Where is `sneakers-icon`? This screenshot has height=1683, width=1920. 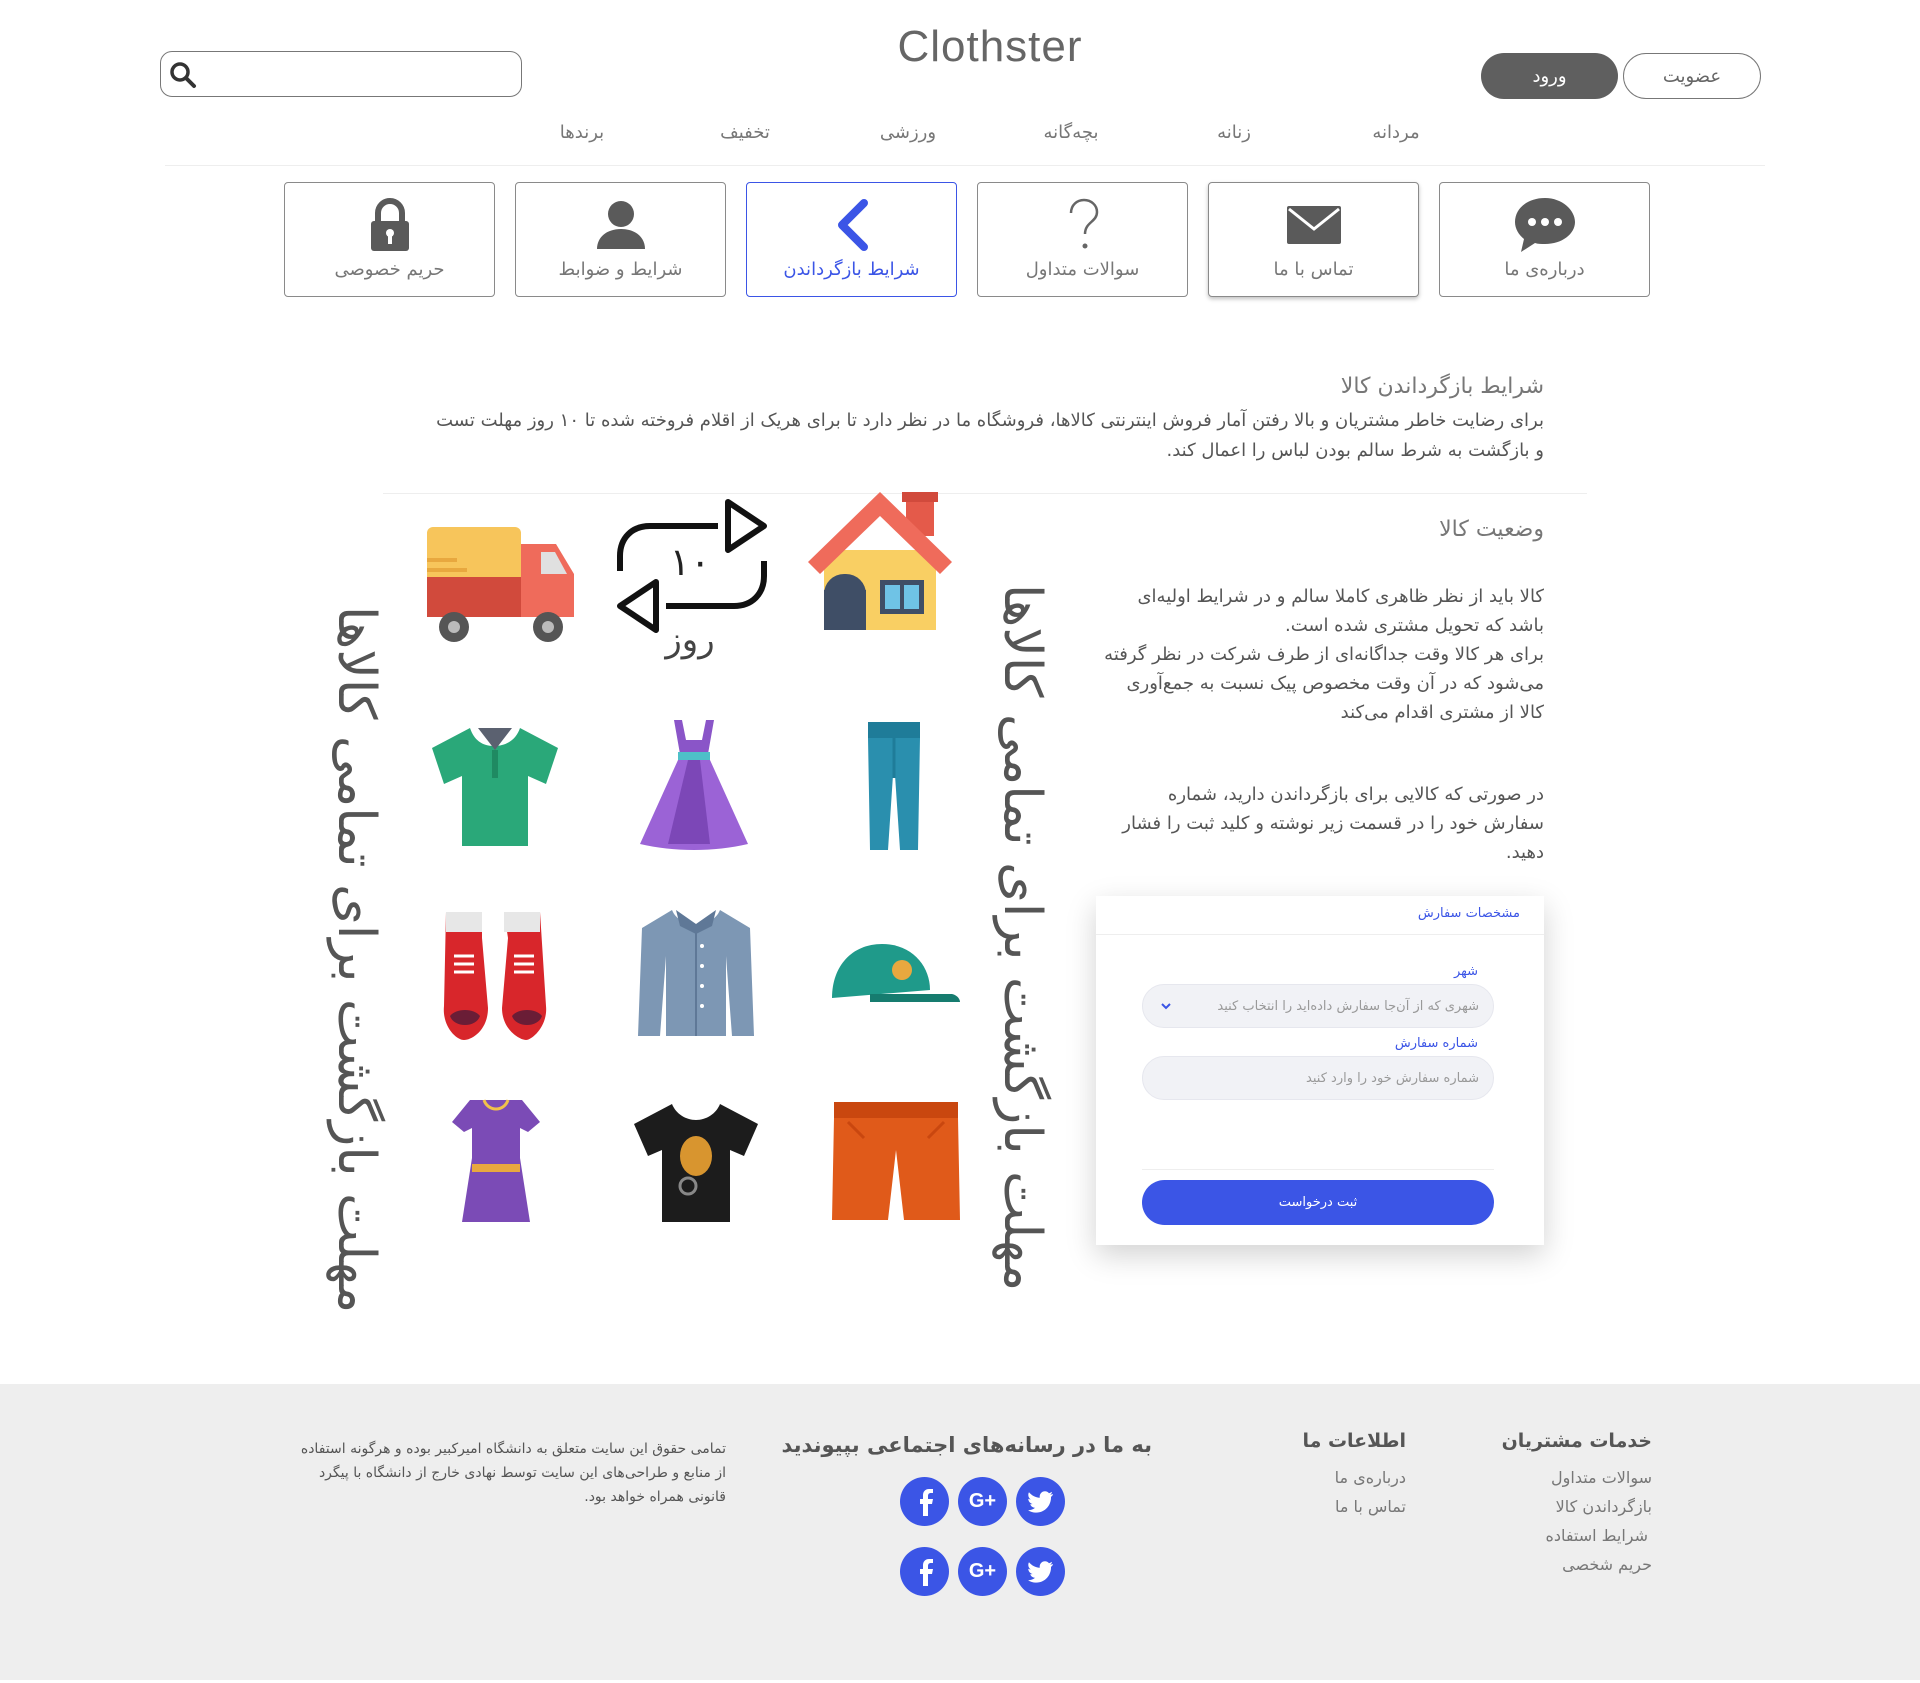
sneakers-icon is located at coordinates (495, 976).